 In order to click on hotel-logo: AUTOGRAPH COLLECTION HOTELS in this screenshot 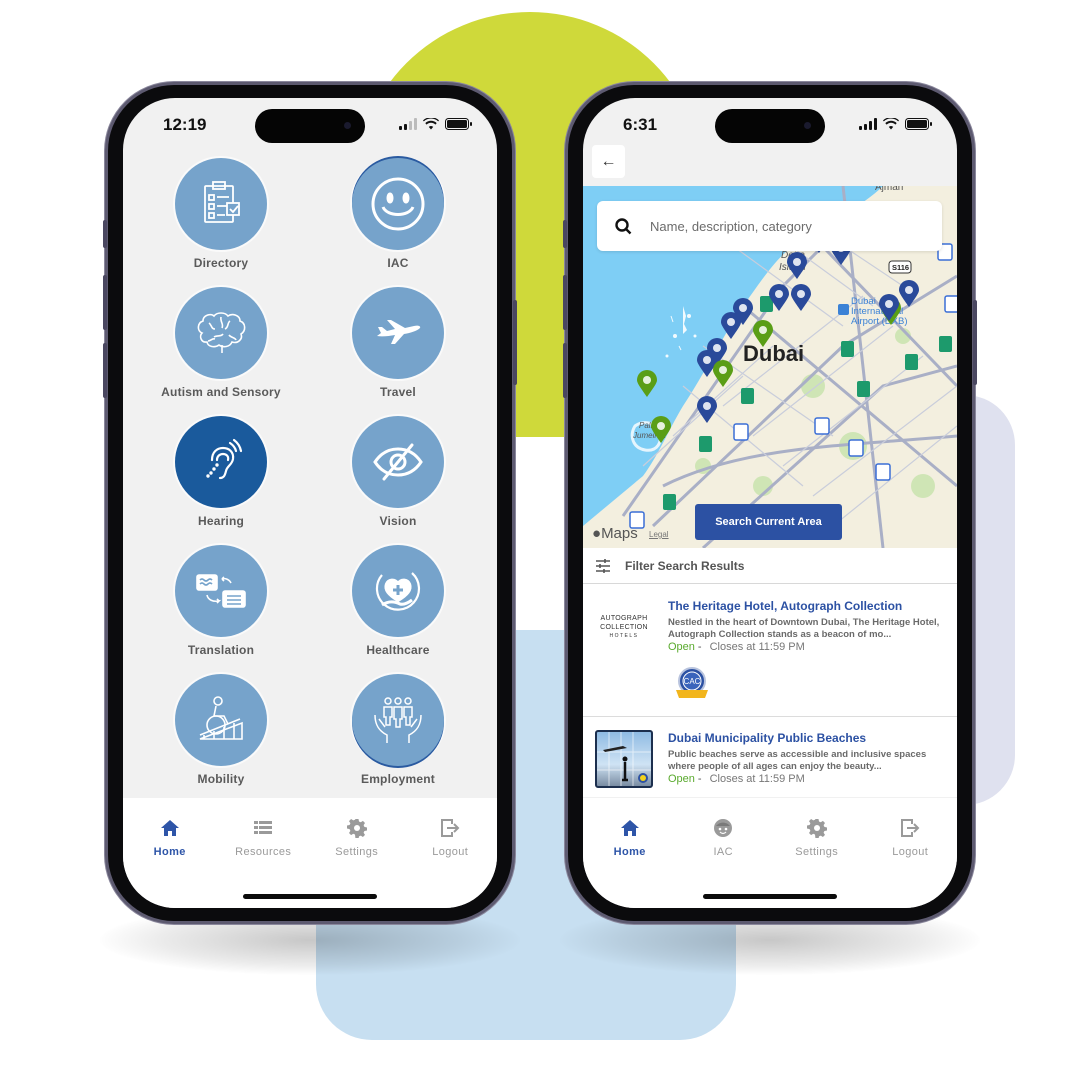, I will do `click(624, 627)`.